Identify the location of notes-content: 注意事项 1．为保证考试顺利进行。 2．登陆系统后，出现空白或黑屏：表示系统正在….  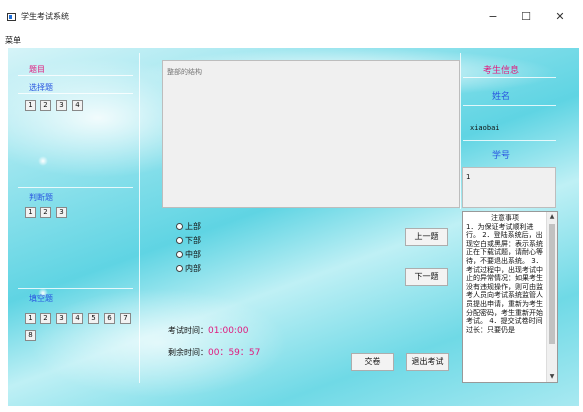
(505, 274).